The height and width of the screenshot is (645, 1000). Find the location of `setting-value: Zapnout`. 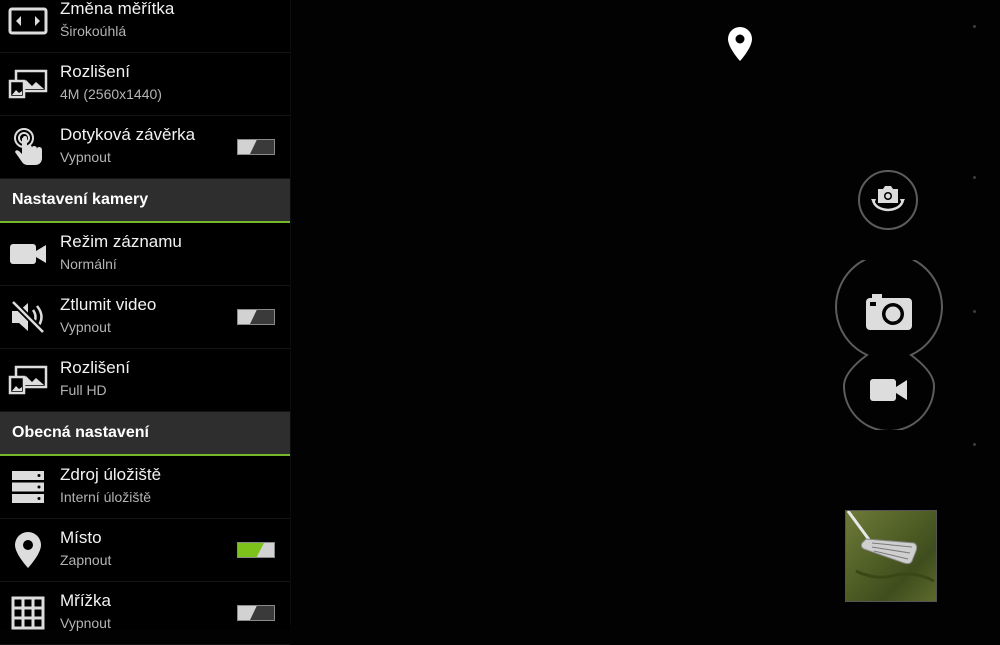

setting-value: Zapnout is located at coordinates (86, 560).